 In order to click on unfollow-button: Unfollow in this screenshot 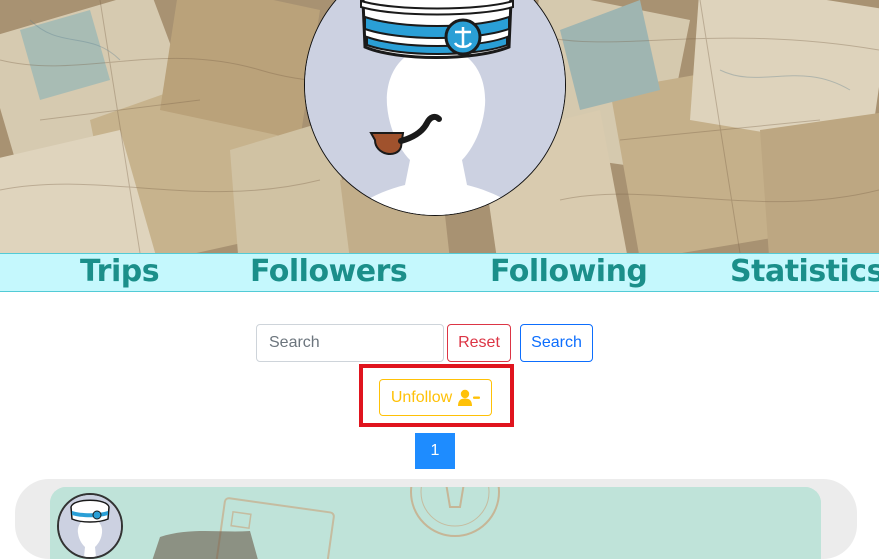, I will do `click(435, 397)`.